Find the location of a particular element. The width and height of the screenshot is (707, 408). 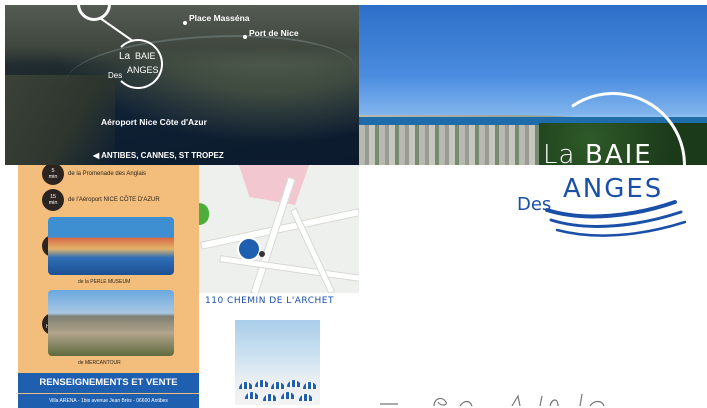

logo-baie: BAIE is located at coordinates (619, 155).